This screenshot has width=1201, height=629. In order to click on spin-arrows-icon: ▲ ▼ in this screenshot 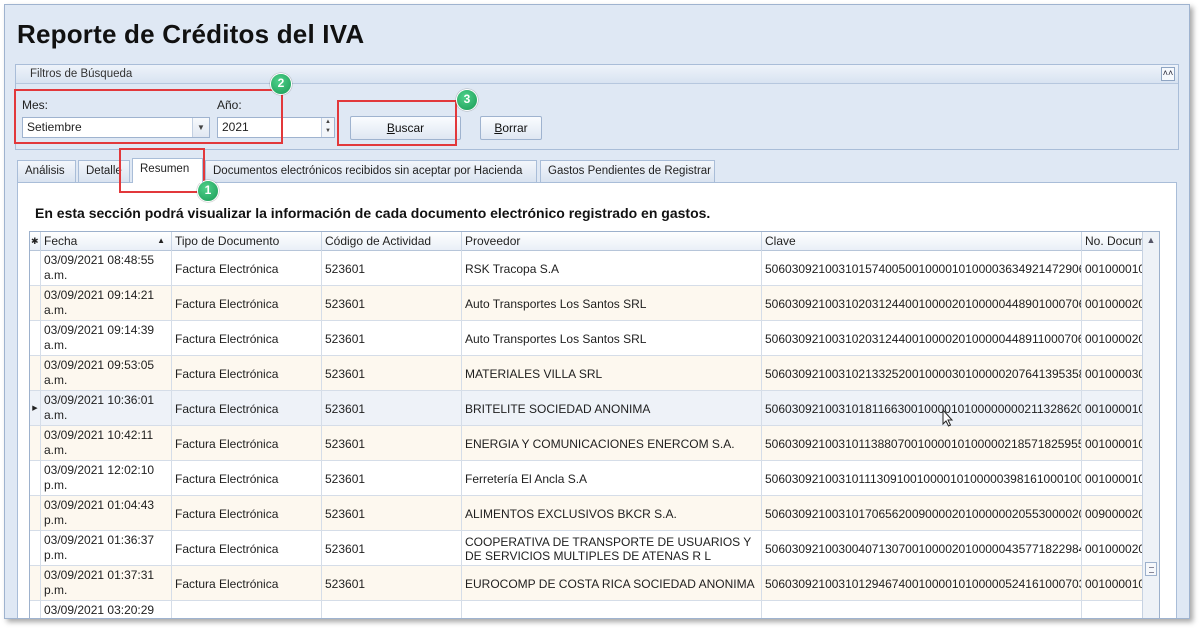, I will do `click(327, 127)`.